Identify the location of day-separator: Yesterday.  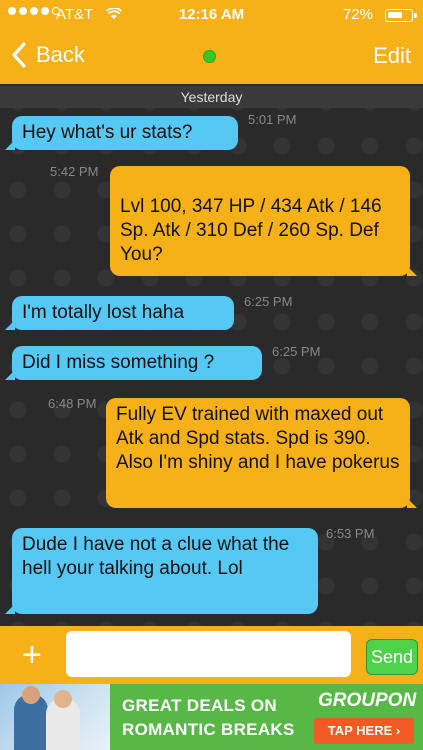
(211, 97).